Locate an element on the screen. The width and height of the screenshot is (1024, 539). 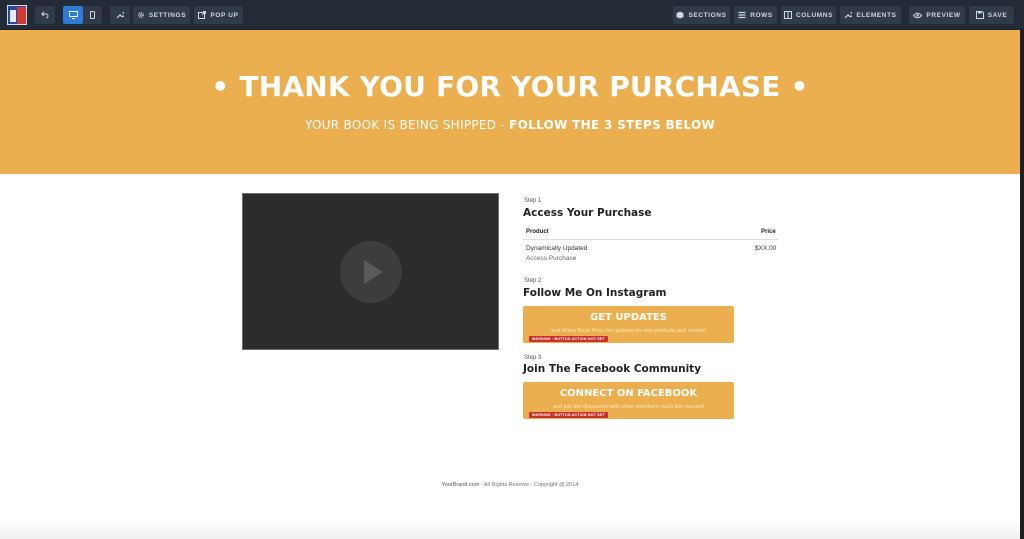
floppy-icon is located at coordinates (979, 15).